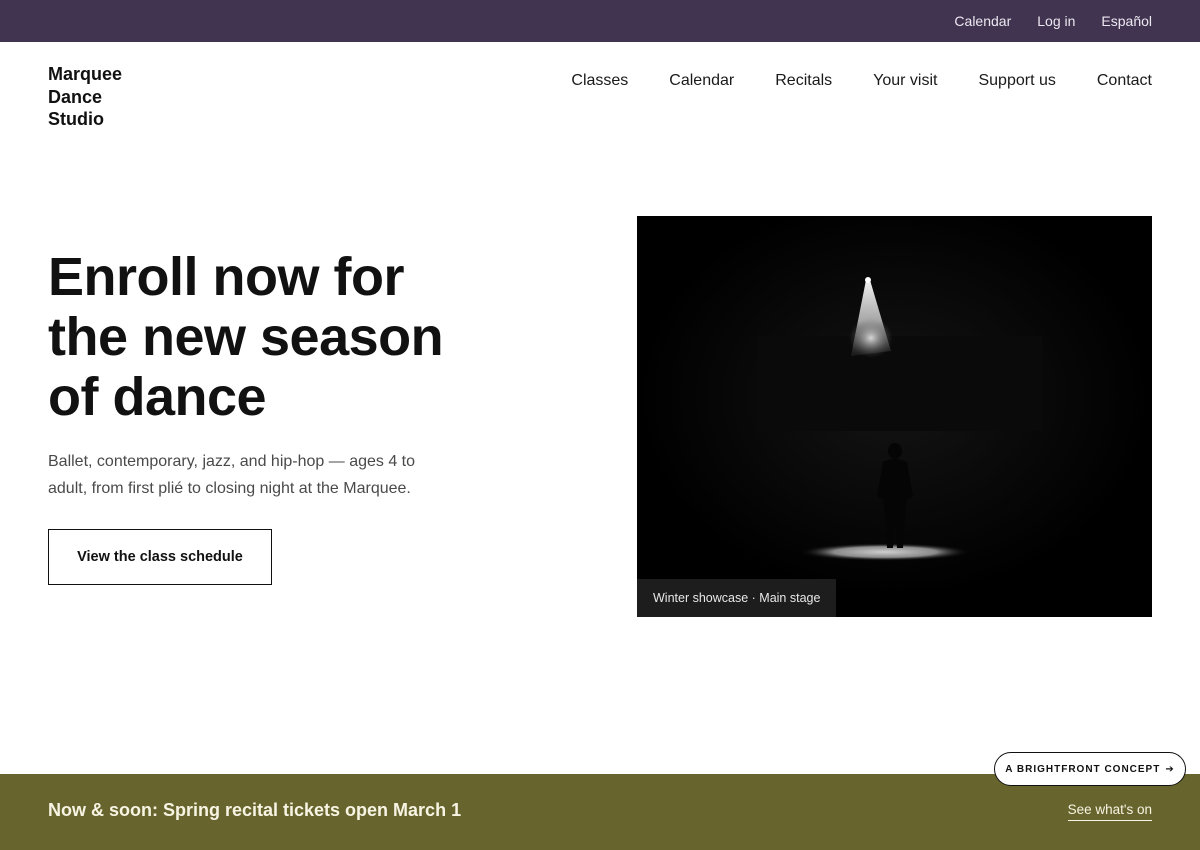 The width and height of the screenshot is (1200, 850). Describe the element at coordinates (85, 74) in the screenshot. I see `logo-line-1: Marquee` at that location.